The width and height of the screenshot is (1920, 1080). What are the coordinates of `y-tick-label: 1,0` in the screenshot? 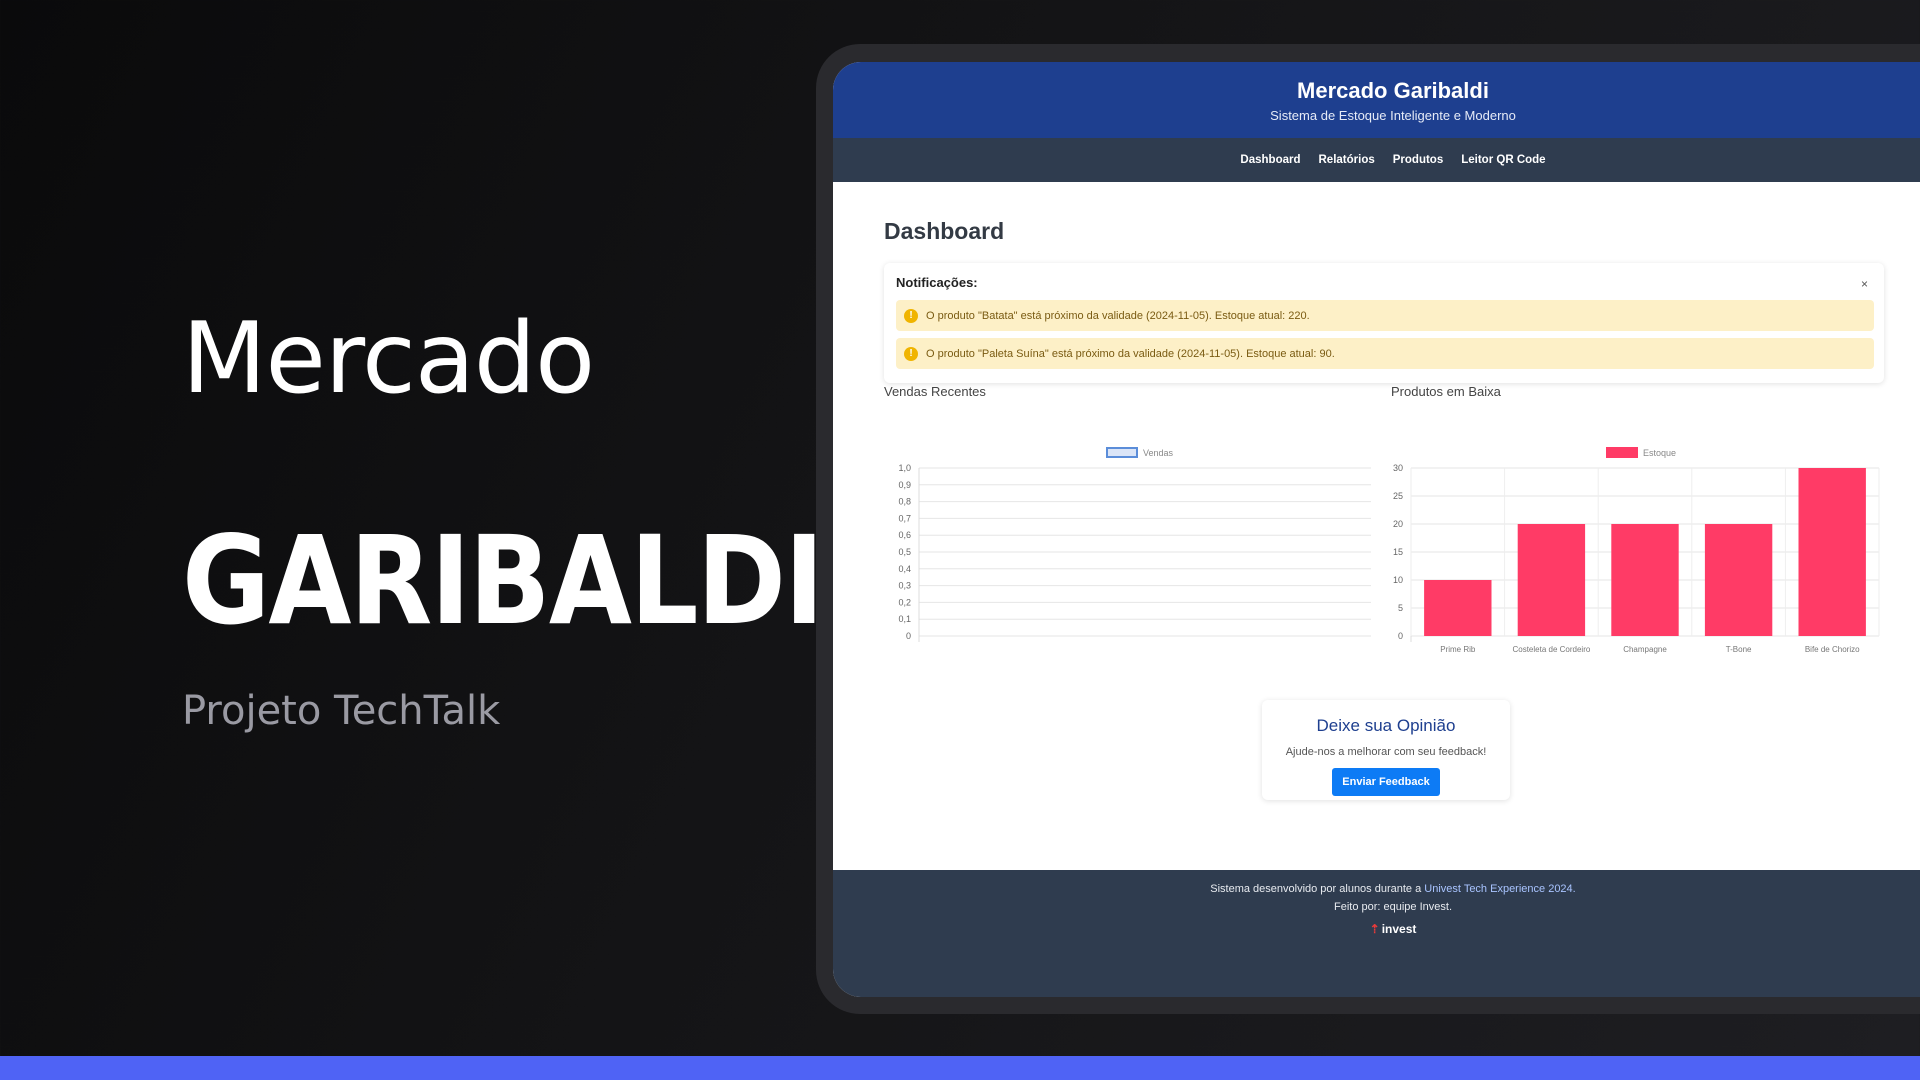 It's located at (904, 468).